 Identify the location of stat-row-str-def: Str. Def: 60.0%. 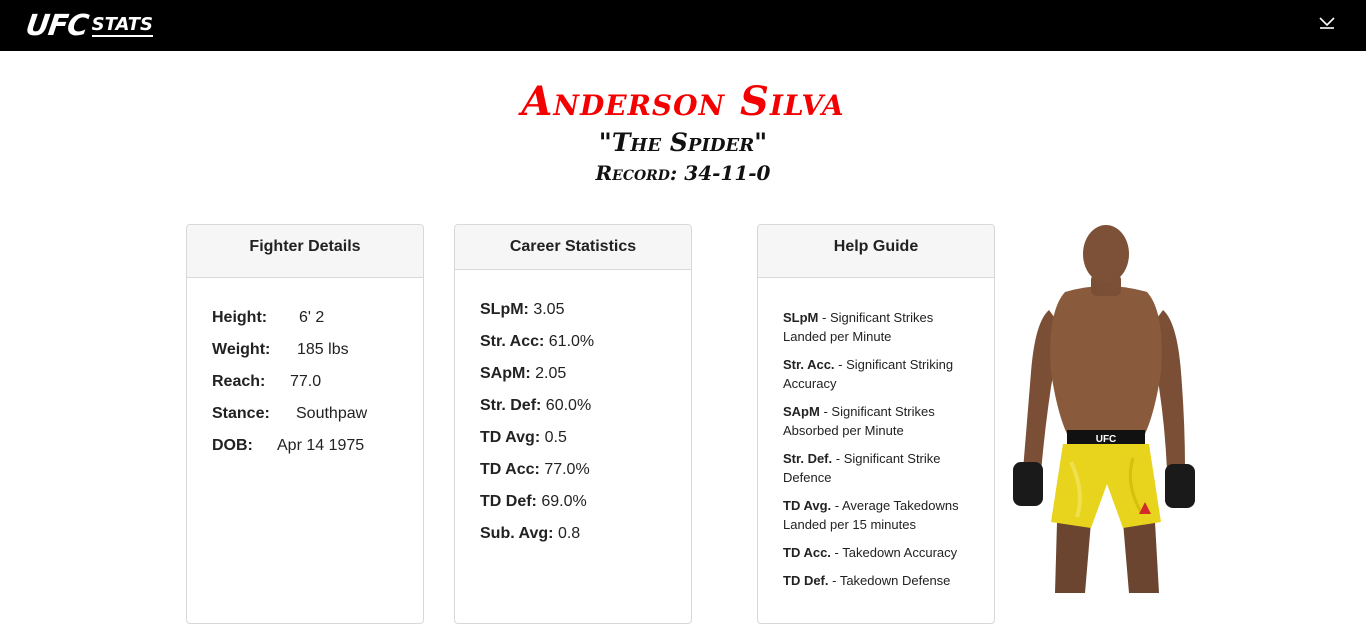
(585, 412).